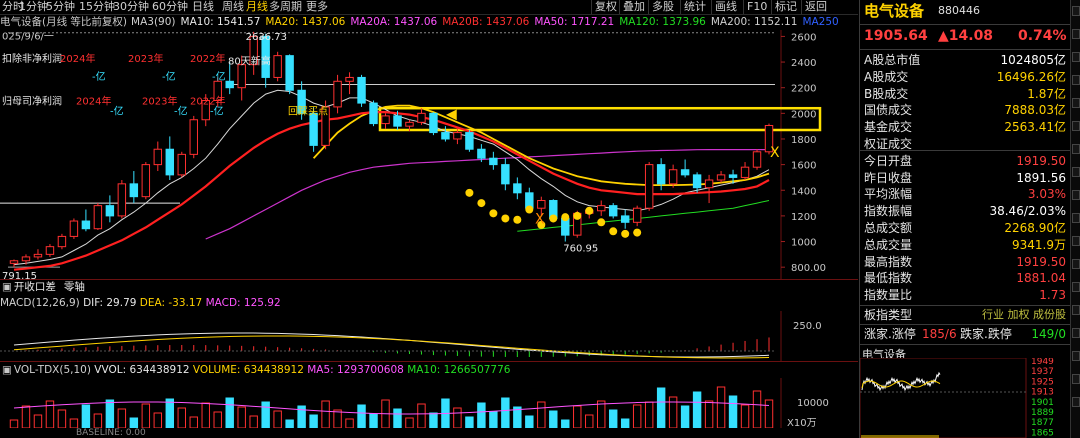 The height and width of the screenshot is (438, 1080). Describe the element at coordinates (131, 7) in the screenshot. I see `period-tab-4: 30分钟` at that location.